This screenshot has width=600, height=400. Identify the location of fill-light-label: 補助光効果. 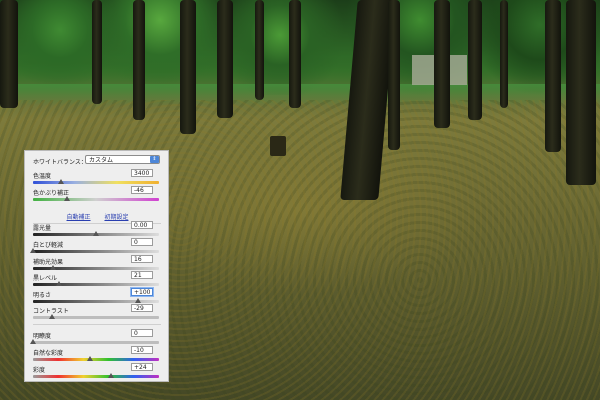
(48, 262).